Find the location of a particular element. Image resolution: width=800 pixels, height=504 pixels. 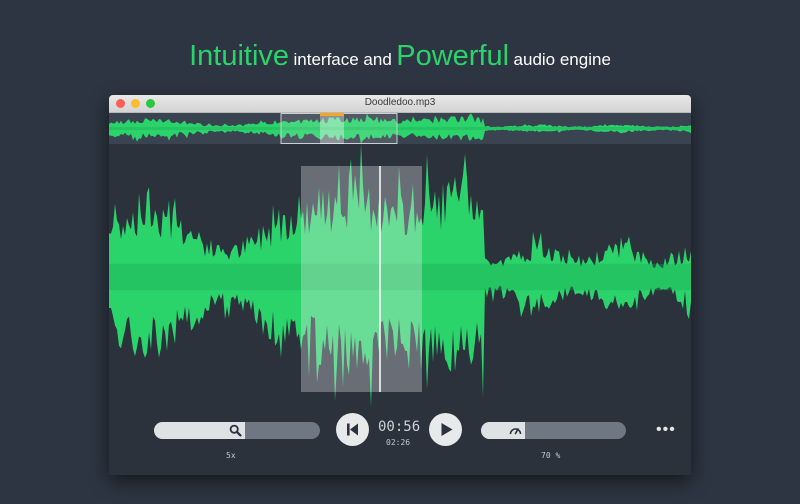

overview-selection-marker is located at coordinates (332, 114).